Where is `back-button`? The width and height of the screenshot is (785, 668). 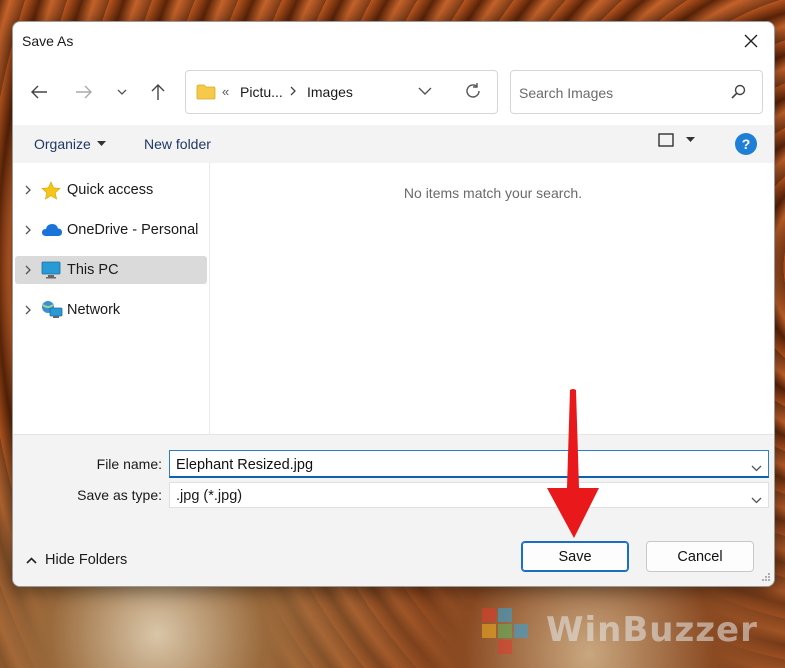 back-button is located at coordinates (39, 92).